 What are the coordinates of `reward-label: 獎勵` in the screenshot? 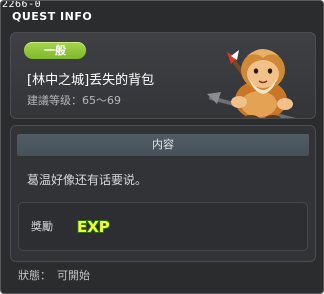 It's located at (42, 226).